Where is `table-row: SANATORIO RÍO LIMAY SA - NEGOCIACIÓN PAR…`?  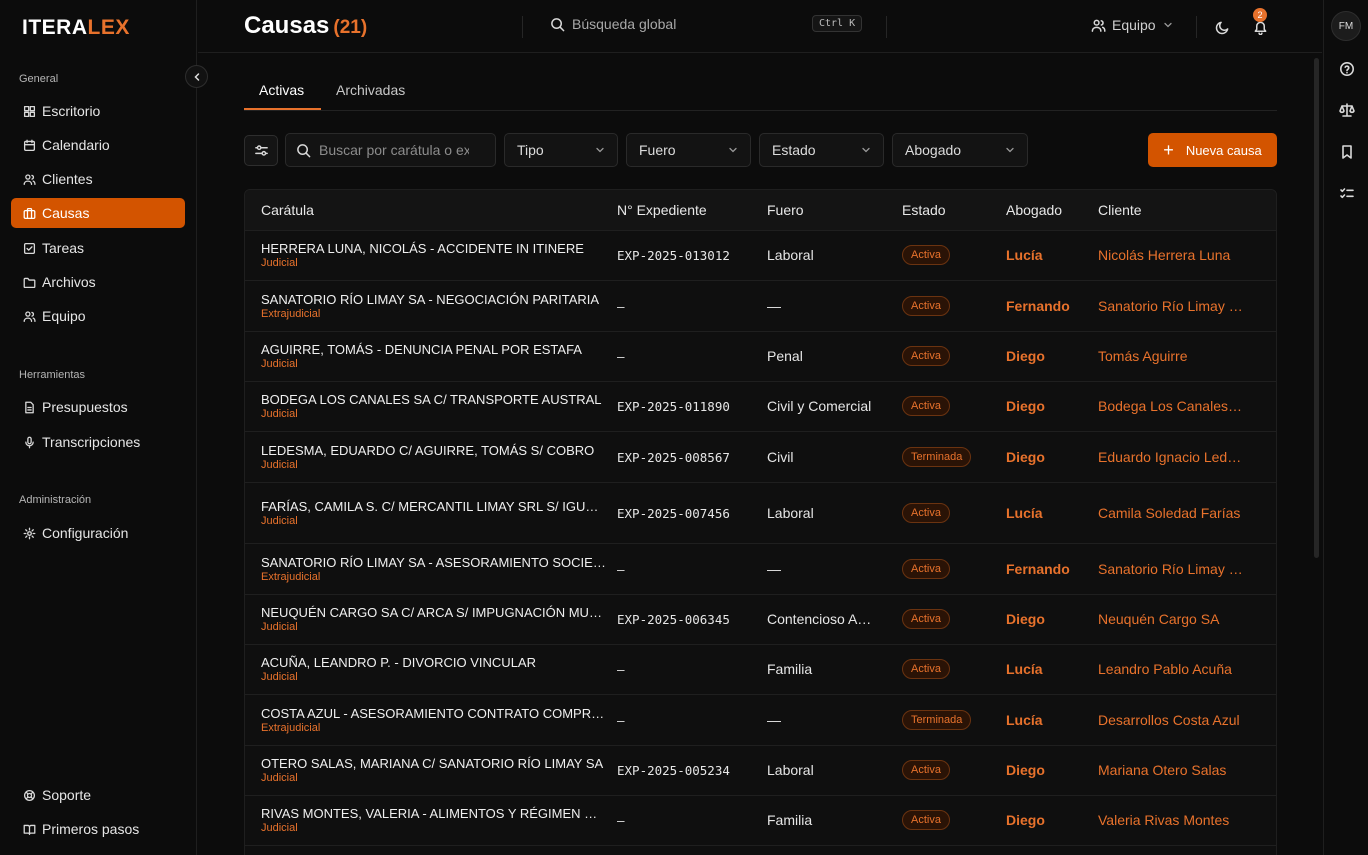
table-row: SANATORIO RÍO LIMAY SA - NEGOCIACIÓN PAR… is located at coordinates (760, 306).